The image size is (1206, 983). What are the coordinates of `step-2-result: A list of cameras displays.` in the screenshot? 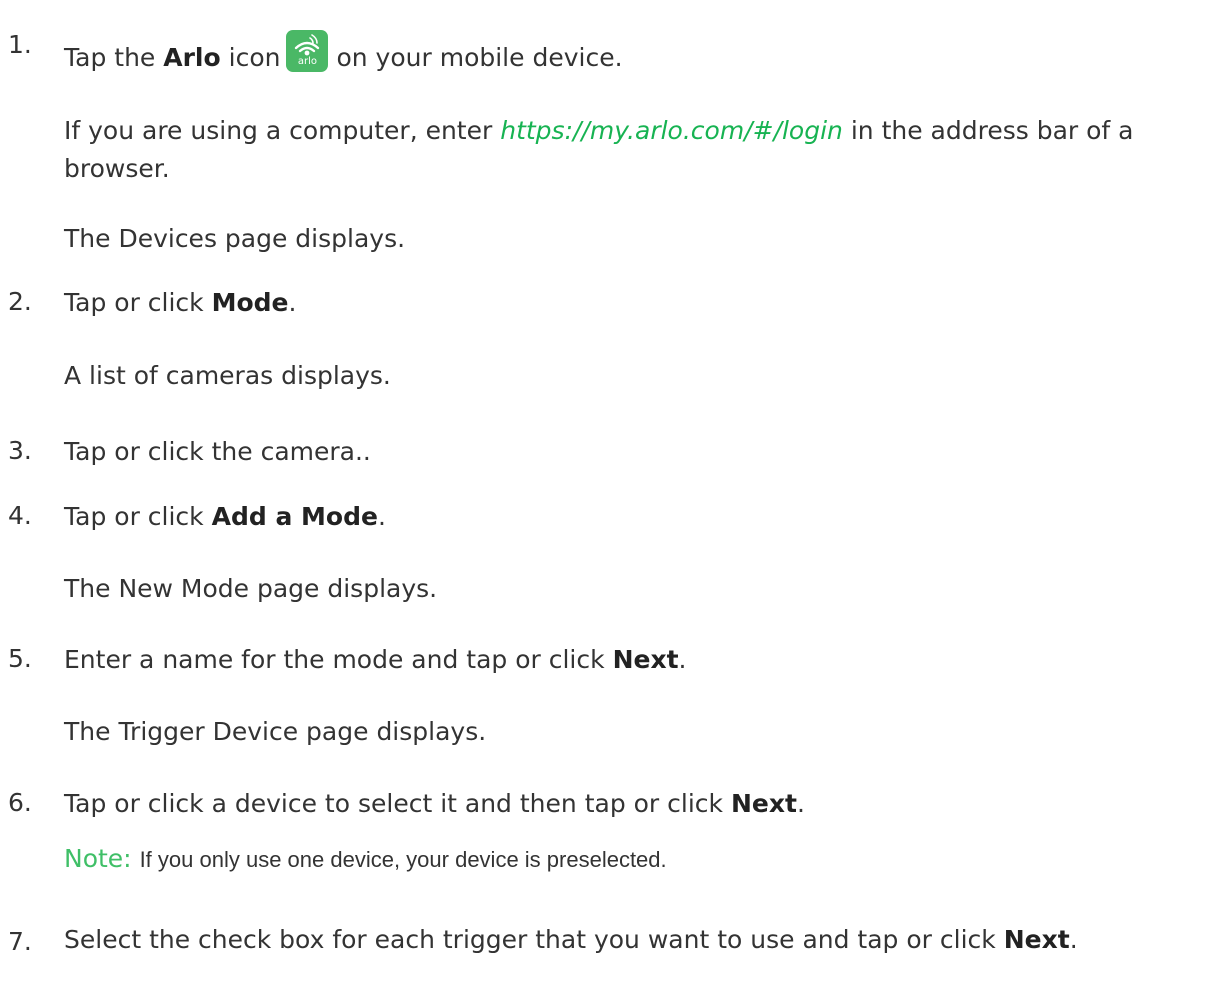 It's located at (227, 375).